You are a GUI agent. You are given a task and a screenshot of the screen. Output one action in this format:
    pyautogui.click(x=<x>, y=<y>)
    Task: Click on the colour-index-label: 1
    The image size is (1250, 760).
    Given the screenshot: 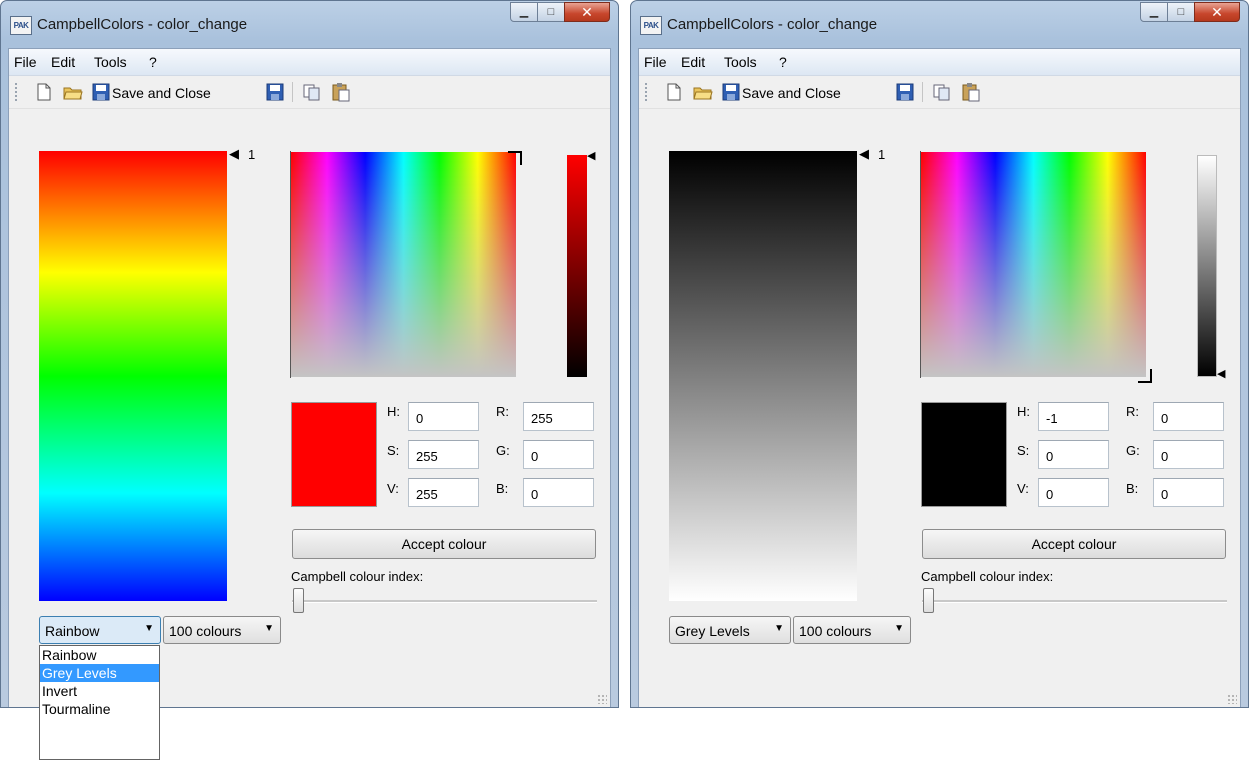 What is the action you would take?
    pyautogui.click(x=252, y=154)
    